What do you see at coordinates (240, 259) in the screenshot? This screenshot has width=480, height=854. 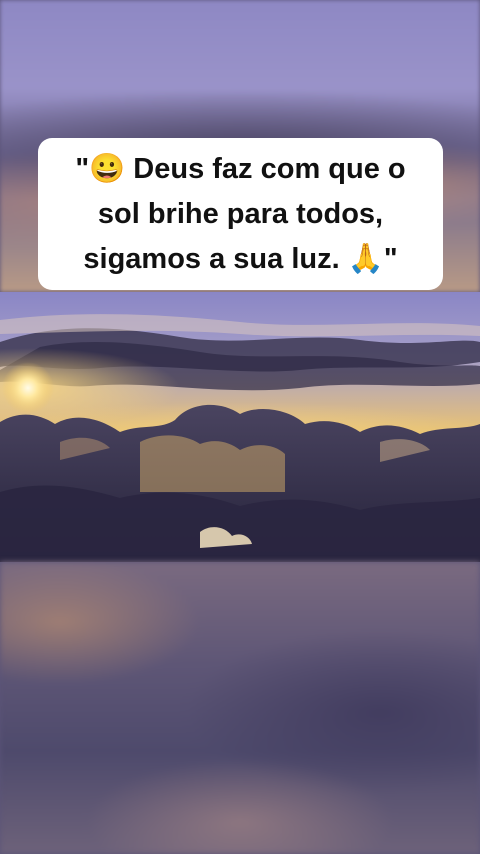 I see `caption-line-3: sigamos a sua luz. 🙏"` at bounding box center [240, 259].